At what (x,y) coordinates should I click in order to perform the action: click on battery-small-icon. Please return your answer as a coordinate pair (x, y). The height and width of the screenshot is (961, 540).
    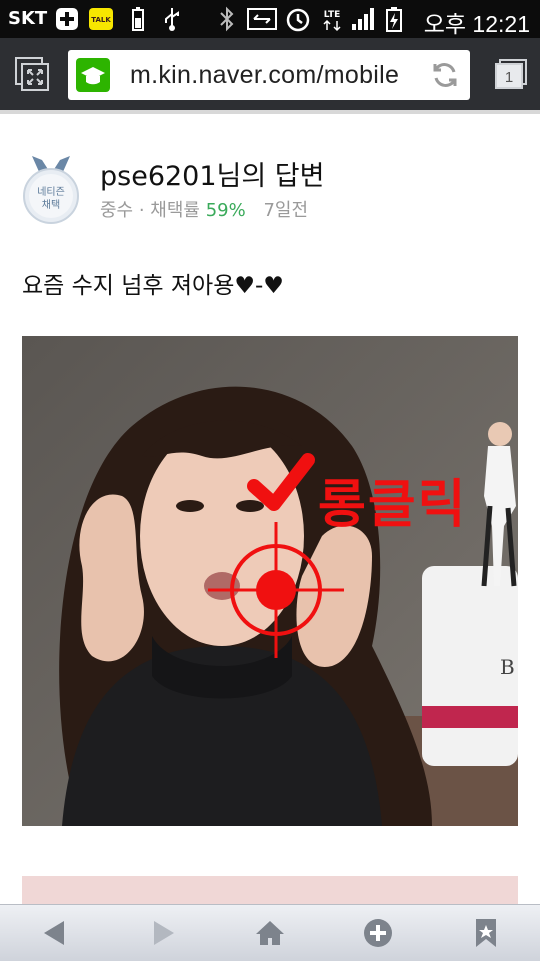
    Looking at the image, I should click on (138, 19).